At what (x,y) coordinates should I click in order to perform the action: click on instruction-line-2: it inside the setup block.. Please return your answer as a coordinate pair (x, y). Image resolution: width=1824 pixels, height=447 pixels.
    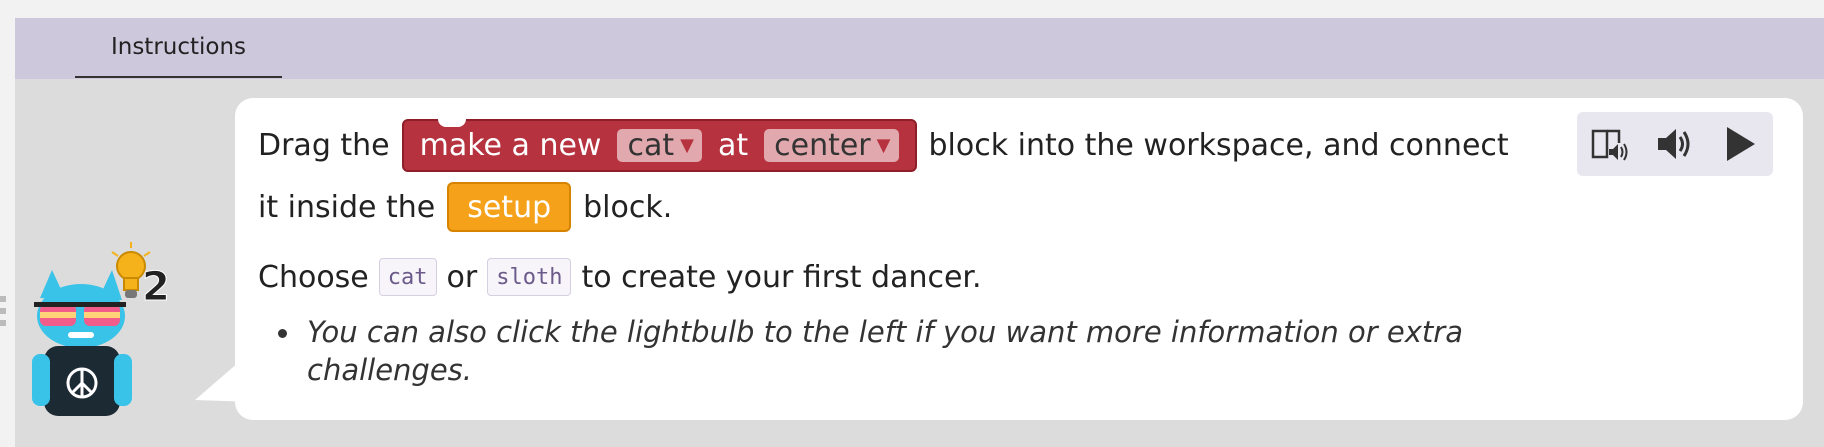
    Looking at the image, I should click on (465, 207).